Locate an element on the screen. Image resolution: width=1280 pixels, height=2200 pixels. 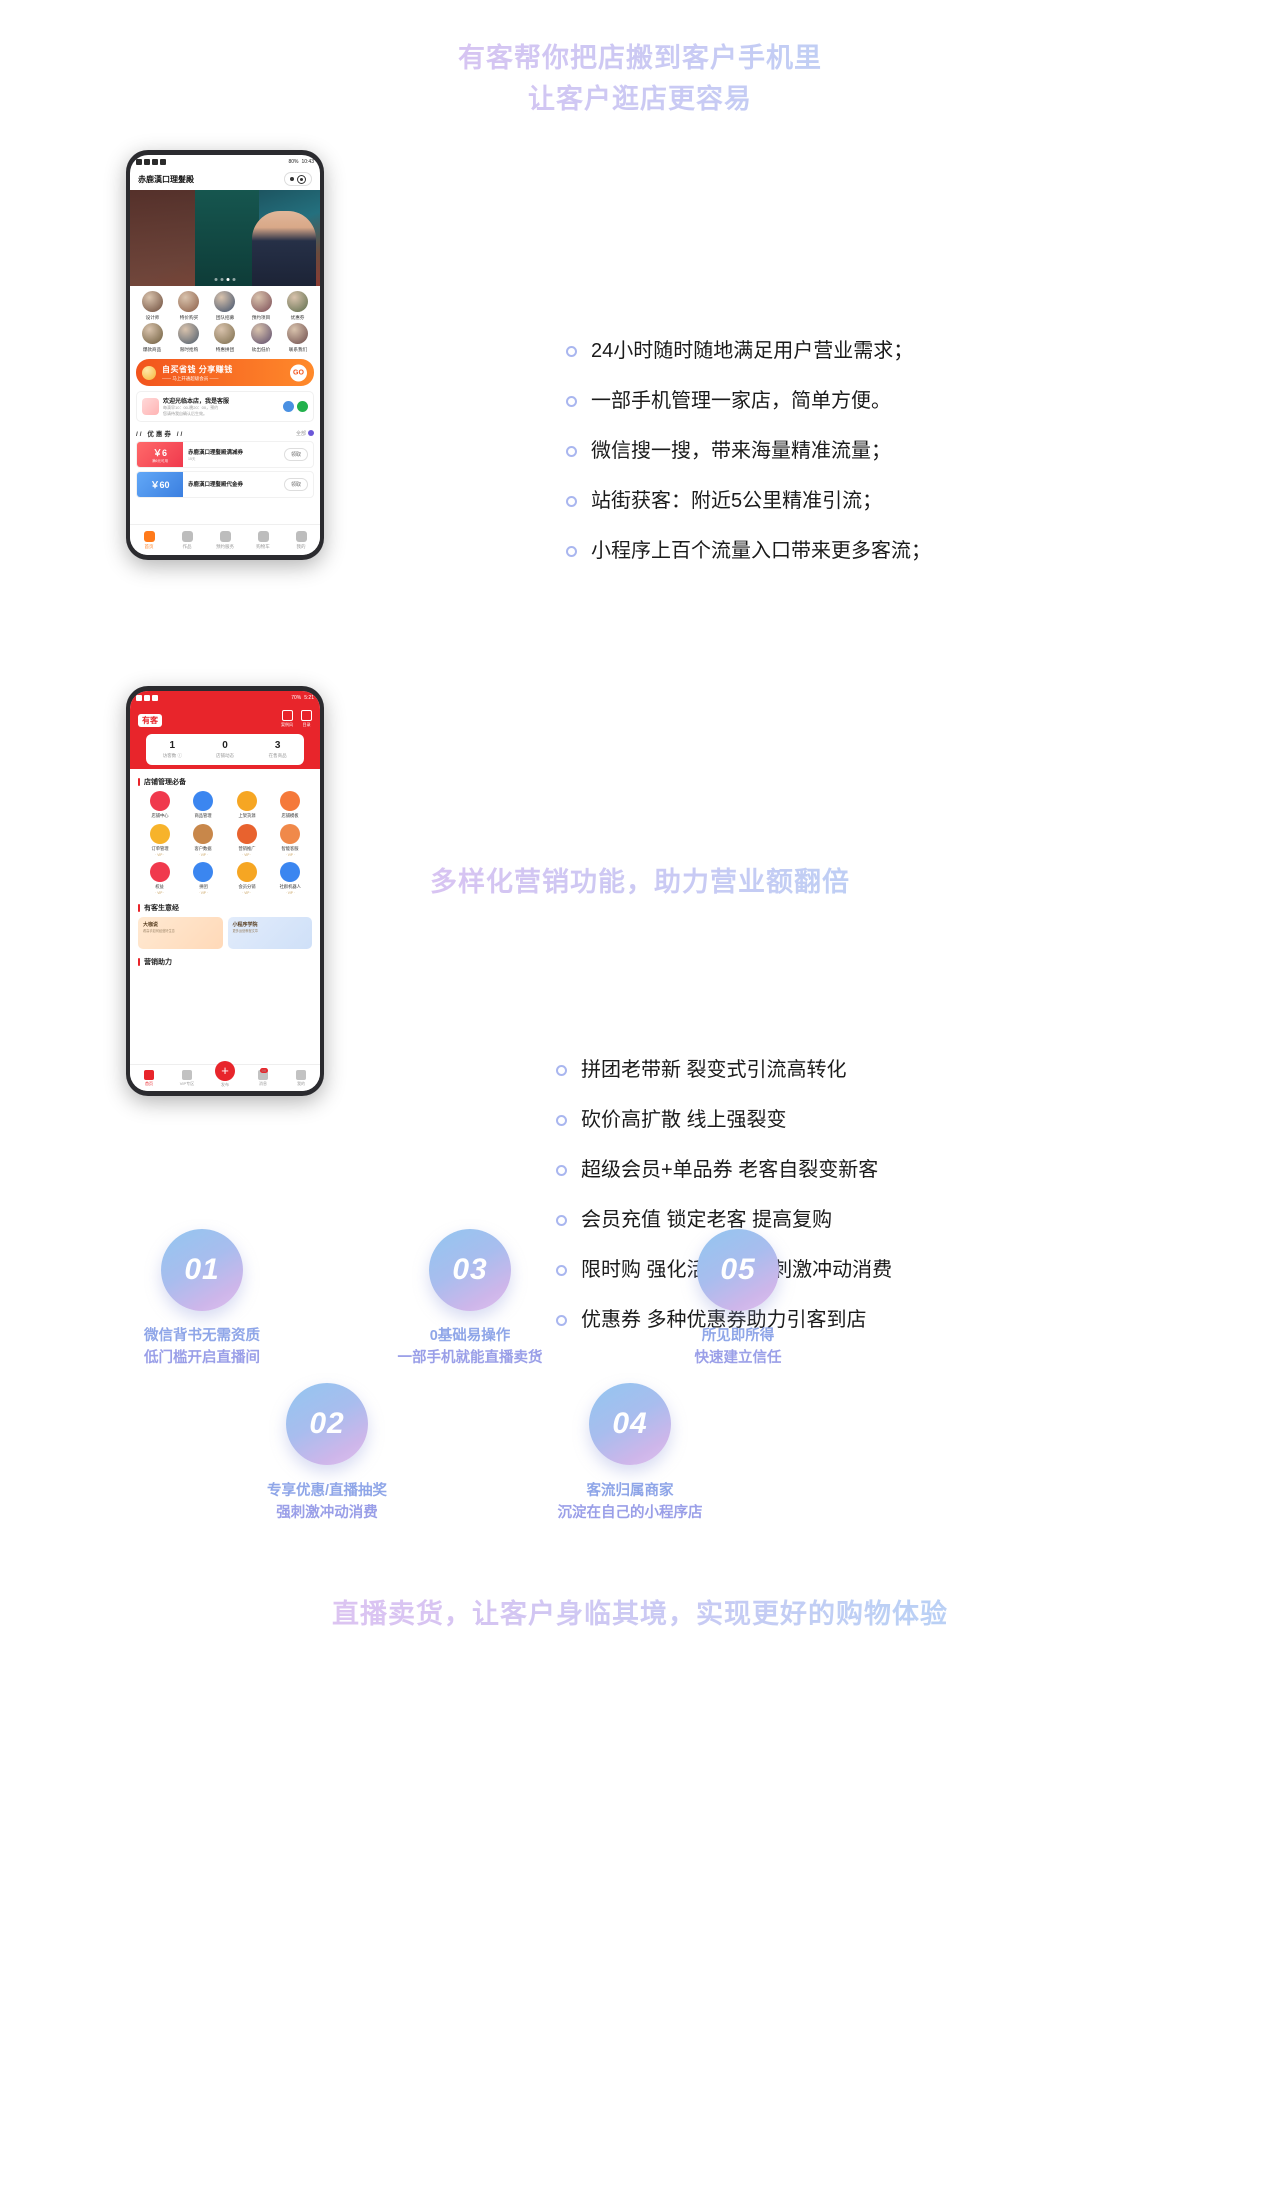
tool-item: 上架货源 is located at coordinates (247, 805).